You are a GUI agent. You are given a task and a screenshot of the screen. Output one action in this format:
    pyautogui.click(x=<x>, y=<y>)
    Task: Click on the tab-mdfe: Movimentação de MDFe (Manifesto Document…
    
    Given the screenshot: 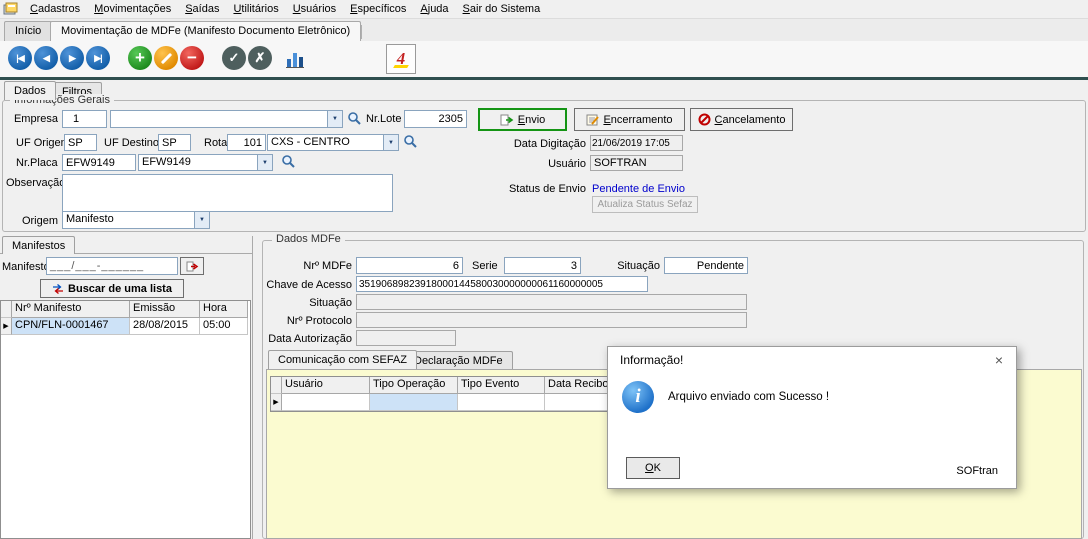 What is the action you would take?
    pyautogui.click(x=206, y=31)
    